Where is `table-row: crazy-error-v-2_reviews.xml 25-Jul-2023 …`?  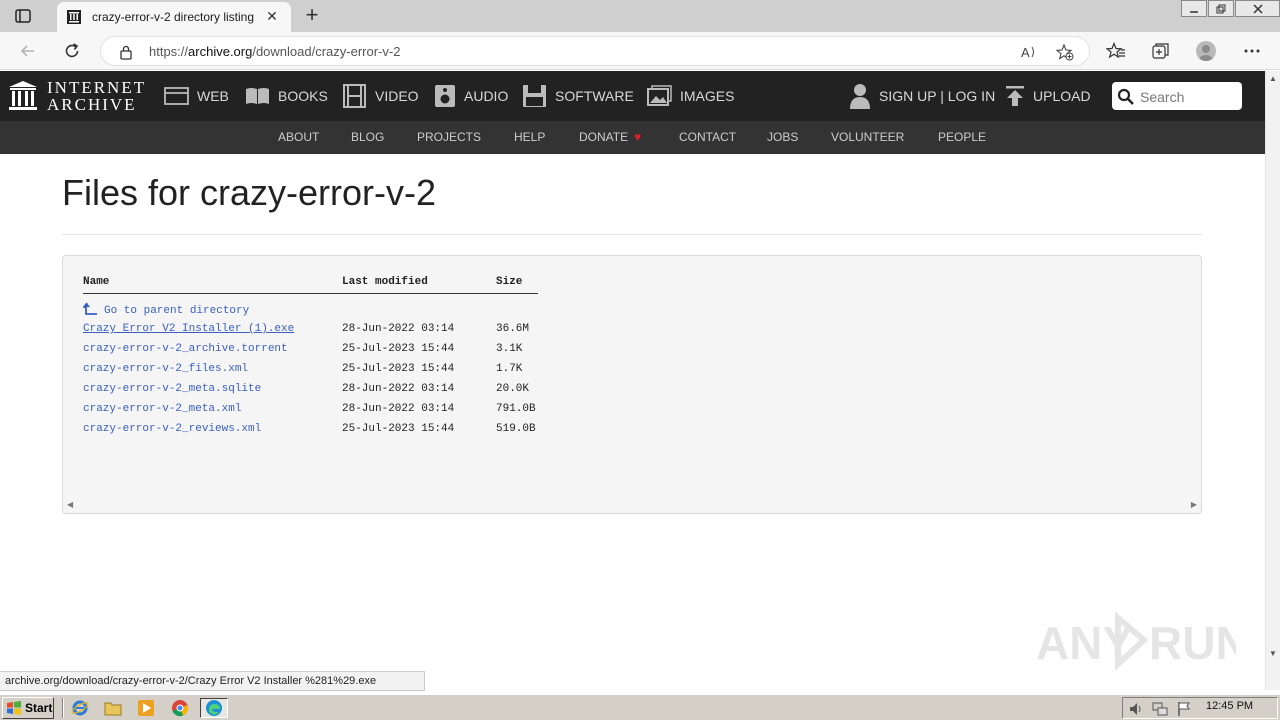
table-row: crazy-error-v-2_reviews.xml 25-Jul-2023 … is located at coordinates (310, 429).